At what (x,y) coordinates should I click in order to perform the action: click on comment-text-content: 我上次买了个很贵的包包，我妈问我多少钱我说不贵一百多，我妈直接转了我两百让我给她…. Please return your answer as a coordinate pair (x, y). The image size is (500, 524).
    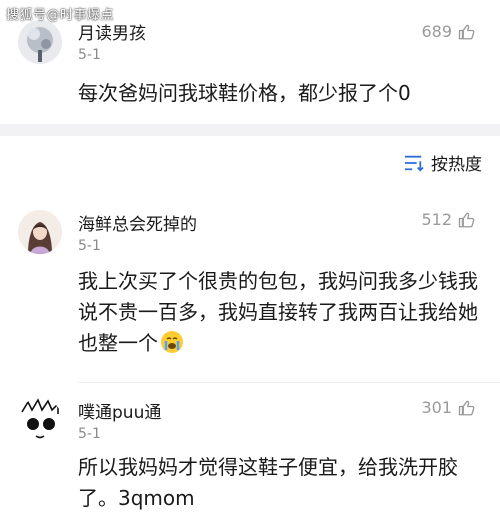
    Looking at the image, I should click on (278, 312).